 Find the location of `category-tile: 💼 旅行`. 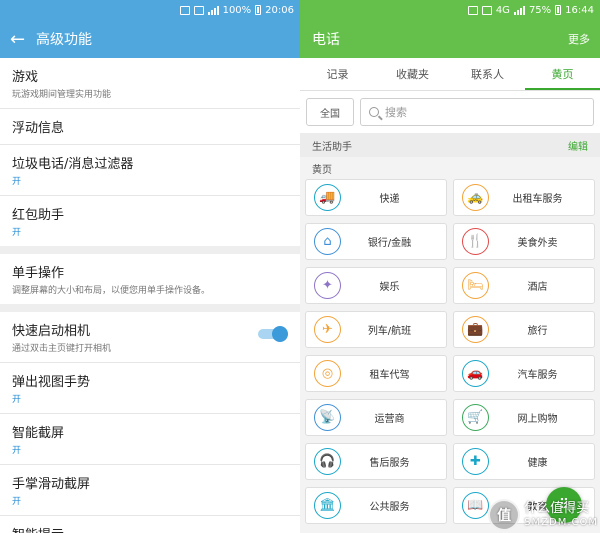

category-tile: 💼 旅行 is located at coordinates (524, 329).